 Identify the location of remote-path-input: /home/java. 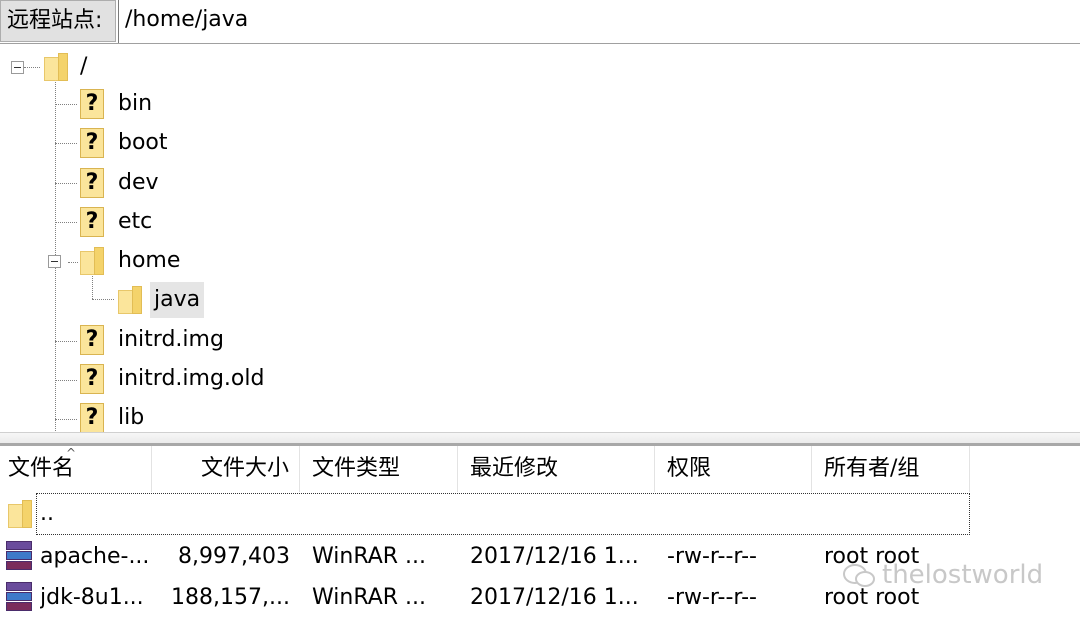
(599, 21).